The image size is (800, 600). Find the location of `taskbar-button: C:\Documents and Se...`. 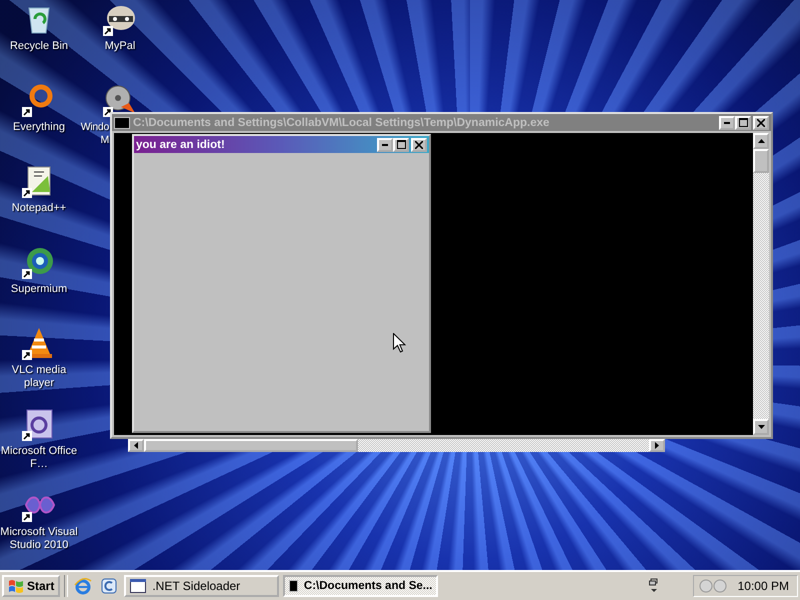

taskbar-button: C:\Documents and Se... is located at coordinates (360, 586).